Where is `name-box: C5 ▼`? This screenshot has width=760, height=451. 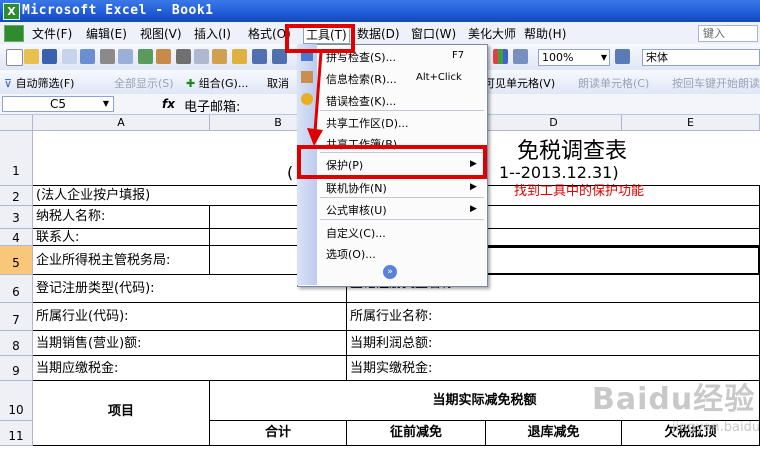 name-box: C5 ▼ is located at coordinates (58, 104).